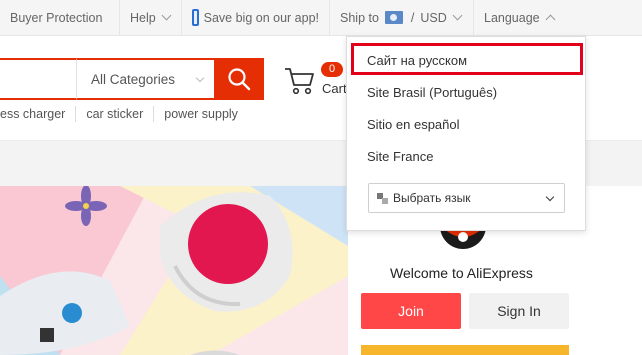 The height and width of the screenshot is (355, 642). I want to click on join-button: Join, so click(411, 311).